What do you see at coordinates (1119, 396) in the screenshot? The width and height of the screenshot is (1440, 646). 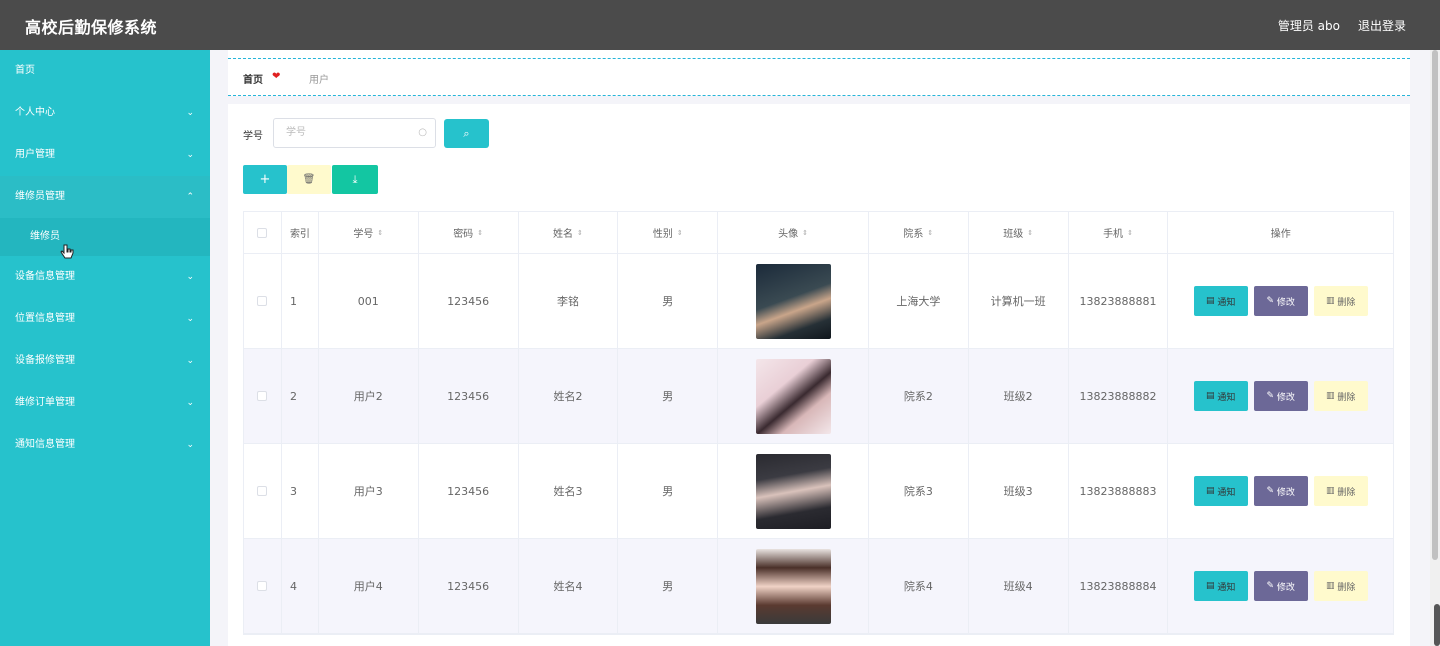 I see `phone-cell: 13823888882` at bounding box center [1119, 396].